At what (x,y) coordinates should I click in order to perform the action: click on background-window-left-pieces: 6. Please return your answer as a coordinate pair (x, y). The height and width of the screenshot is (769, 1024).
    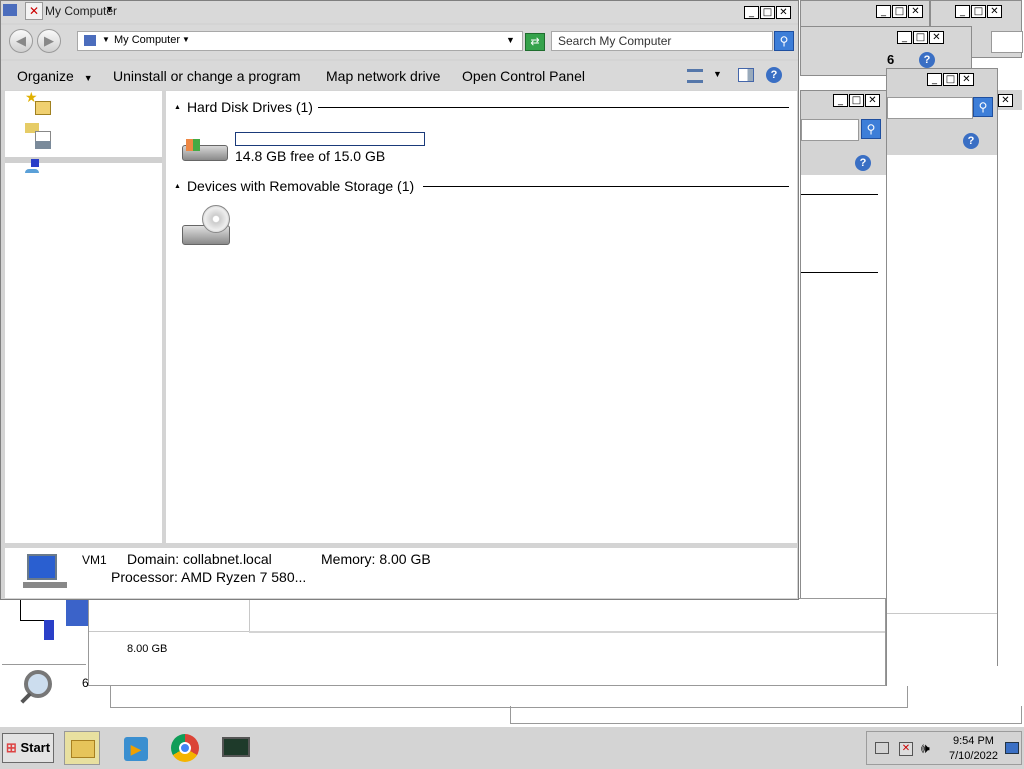
    Looking at the image, I should click on (44, 660).